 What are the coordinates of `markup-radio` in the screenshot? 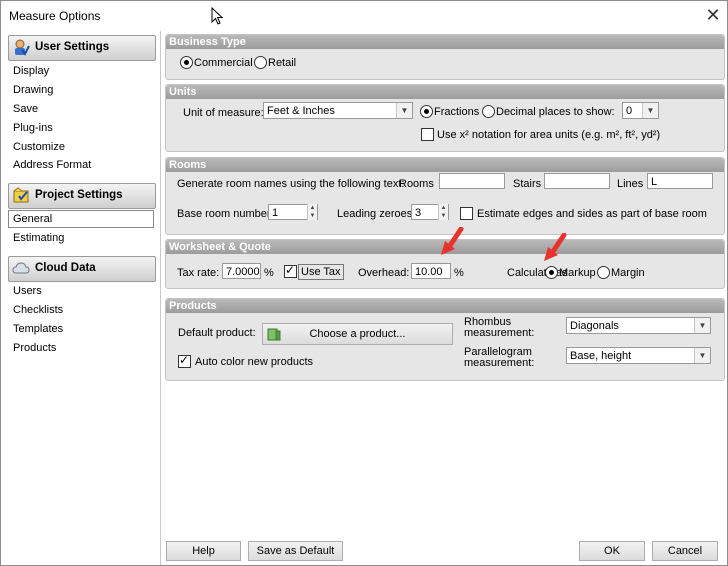 It's located at (551, 272).